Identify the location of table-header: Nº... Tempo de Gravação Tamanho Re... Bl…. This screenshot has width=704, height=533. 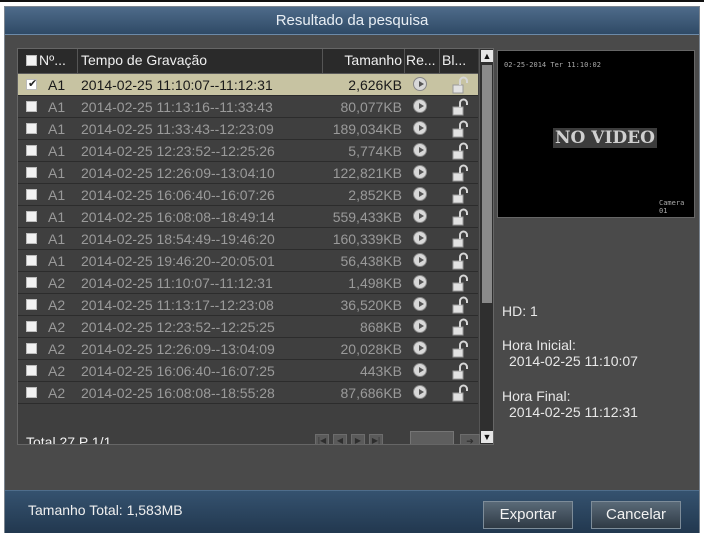
(248, 61).